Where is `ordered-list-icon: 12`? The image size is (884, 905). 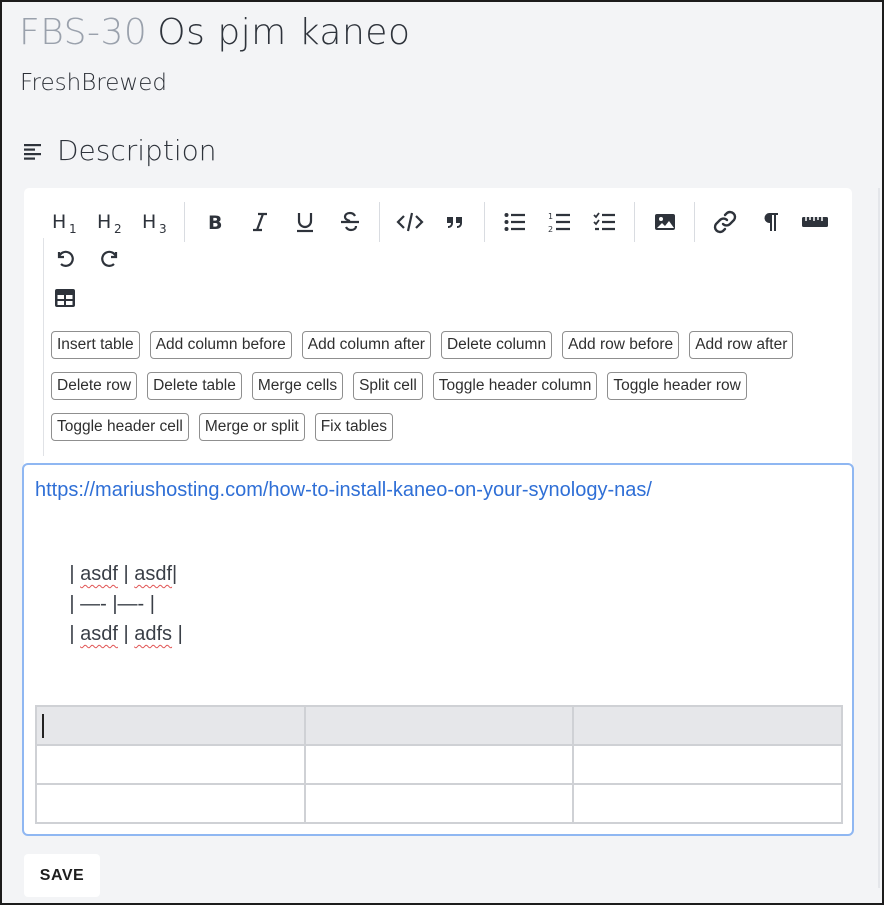
ordered-list-icon: 12 is located at coordinates (559, 222).